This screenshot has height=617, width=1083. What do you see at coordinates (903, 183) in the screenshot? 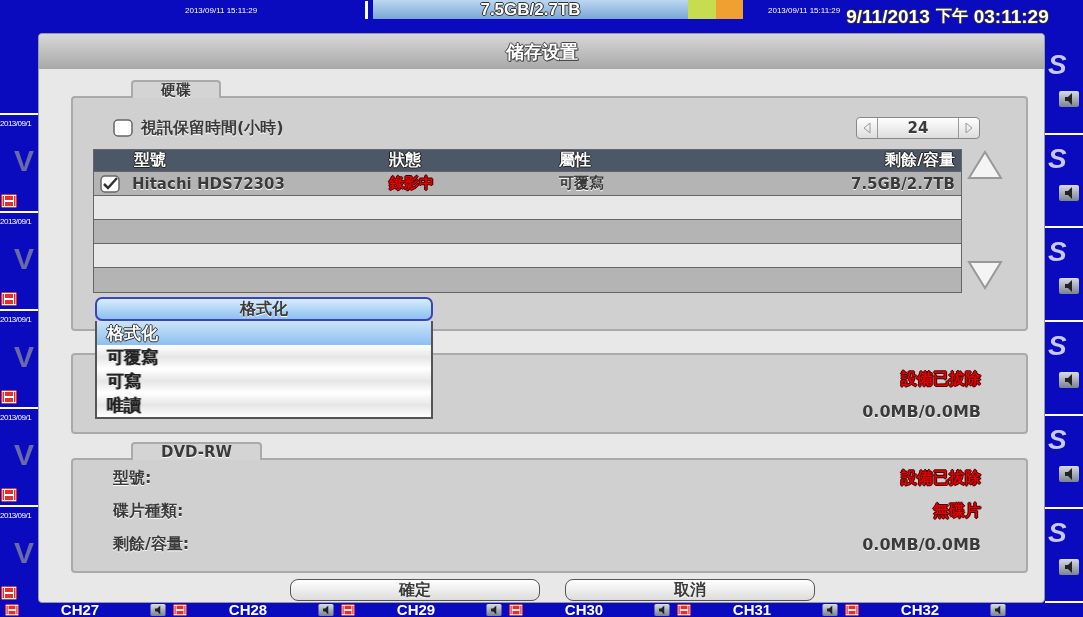
I see `table-cell-text: 7.5GB/2.7TB` at bounding box center [903, 183].